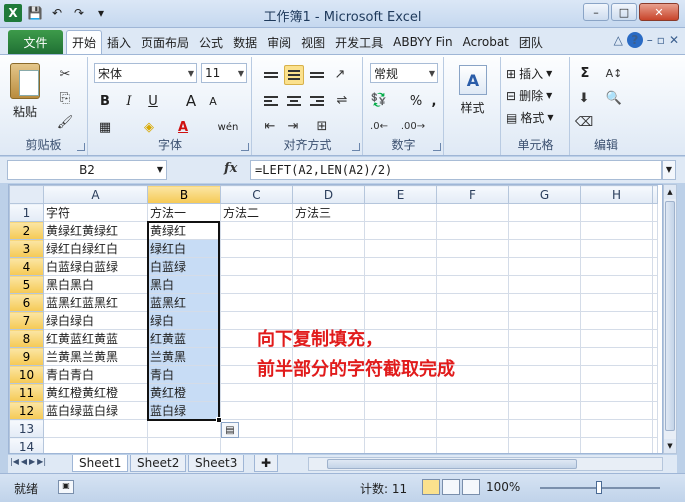 This screenshot has width=685, height=502. Describe the element at coordinates (404, 73) in the screenshot. I see `number-format-combo: 常规 ▼` at that location.